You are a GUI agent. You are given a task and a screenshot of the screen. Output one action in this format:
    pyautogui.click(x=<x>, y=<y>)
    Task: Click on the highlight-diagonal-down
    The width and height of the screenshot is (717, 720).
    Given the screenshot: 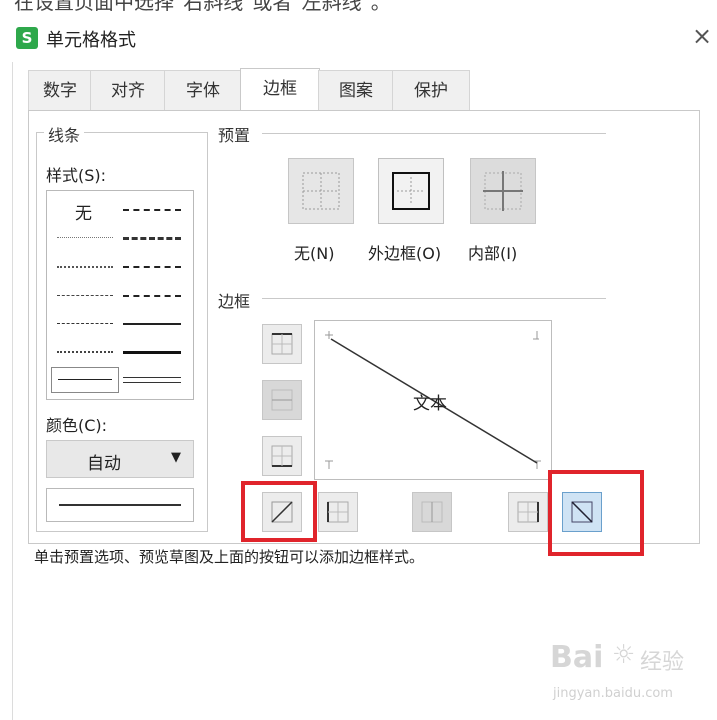 What is the action you would take?
    pyautogui.click(x=596, y=513)
    